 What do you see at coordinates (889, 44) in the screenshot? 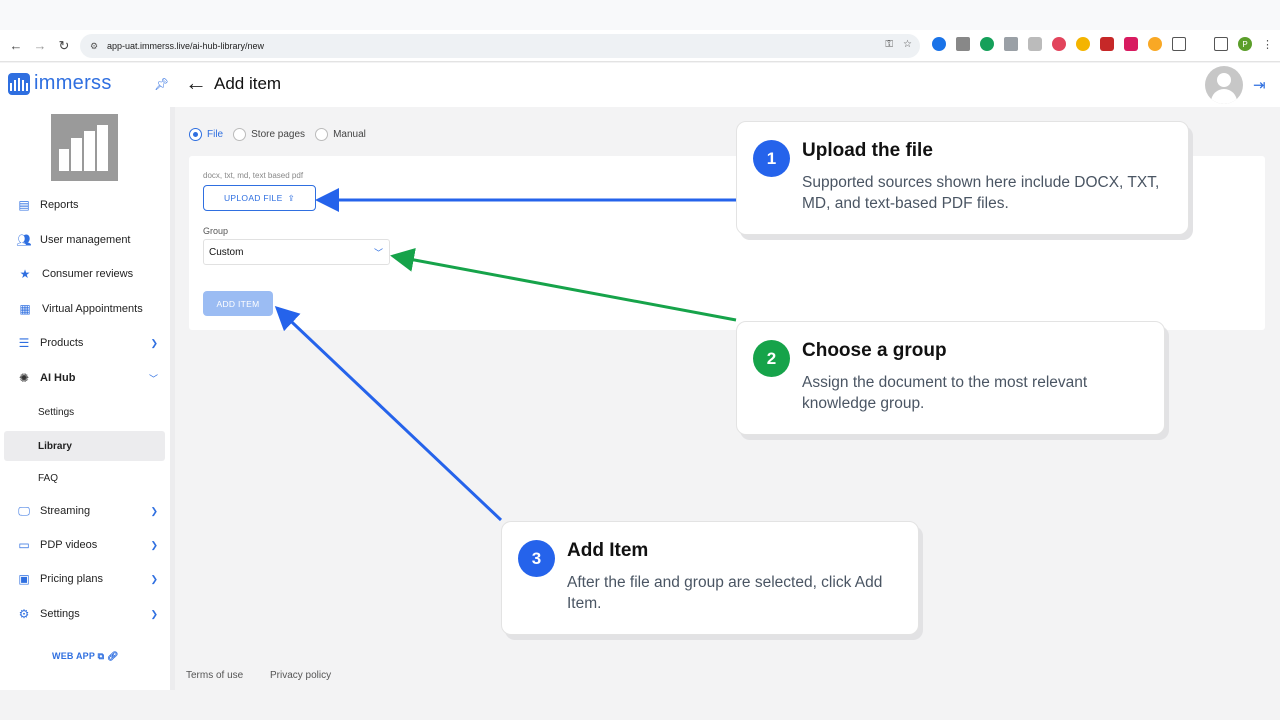
I see `key-icon: ⚿` at bounding box center [889, 44].